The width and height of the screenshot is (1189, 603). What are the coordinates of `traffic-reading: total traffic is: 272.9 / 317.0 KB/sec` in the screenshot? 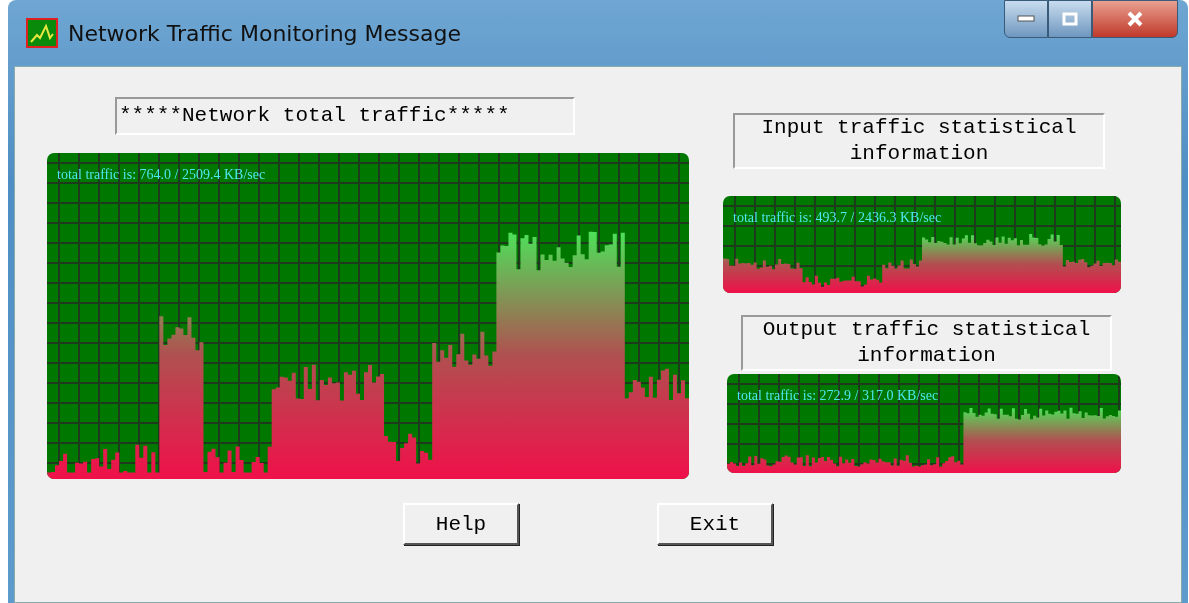 It's located at (838, 396).